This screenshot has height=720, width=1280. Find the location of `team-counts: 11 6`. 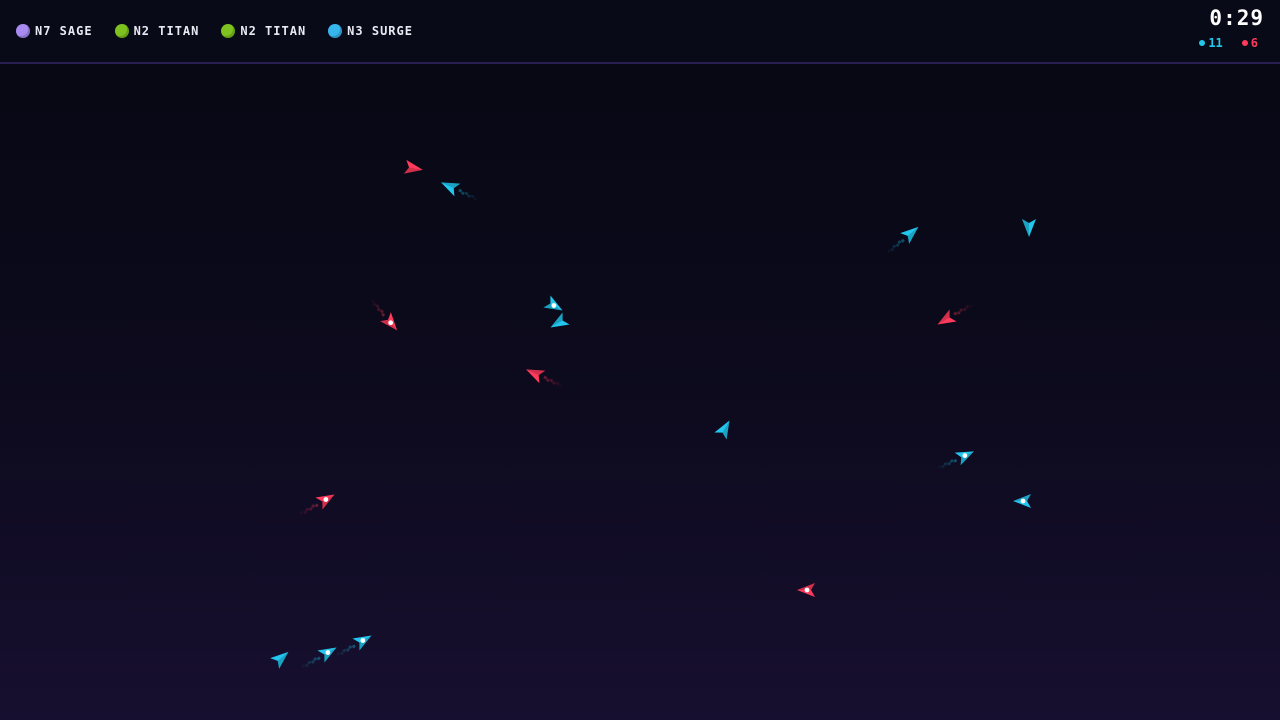

team-counts: 11 6 is located at coordinates (1228, 43).